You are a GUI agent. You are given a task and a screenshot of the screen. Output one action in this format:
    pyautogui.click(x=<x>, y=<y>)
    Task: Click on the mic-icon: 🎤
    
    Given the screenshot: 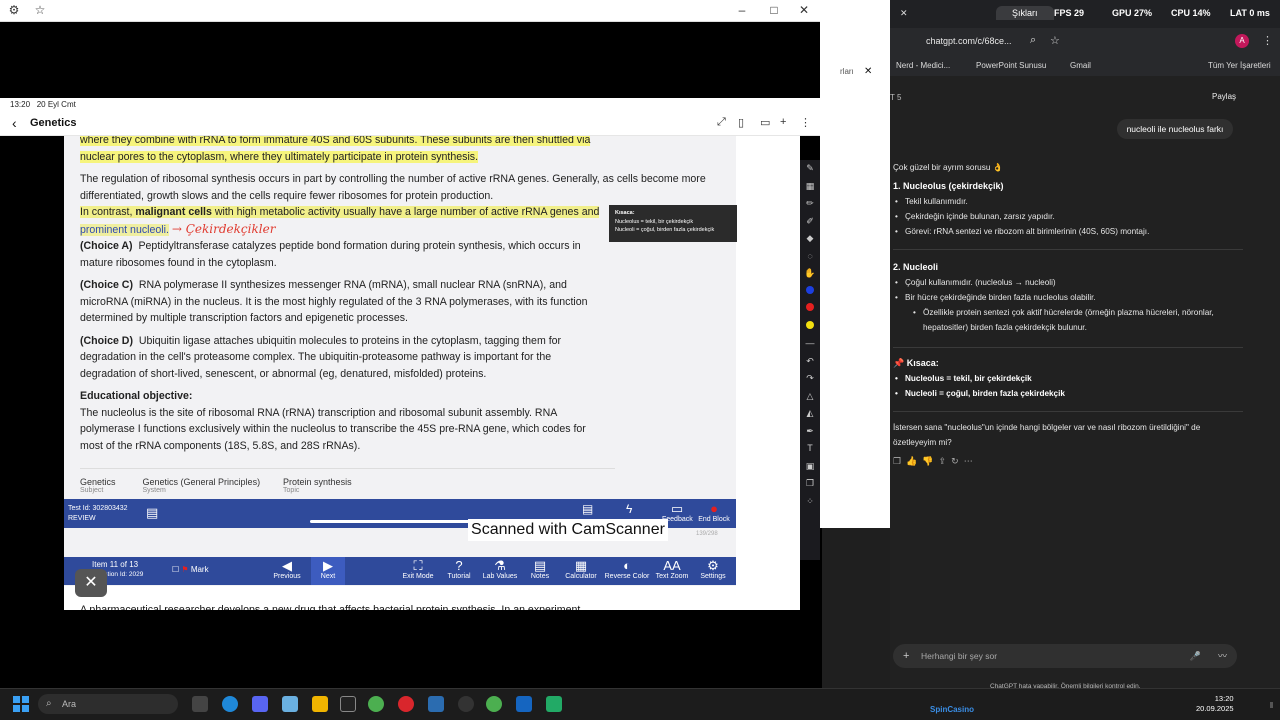 What is the action you would take?
    pyautogui.click(x=1195, y=656)
    